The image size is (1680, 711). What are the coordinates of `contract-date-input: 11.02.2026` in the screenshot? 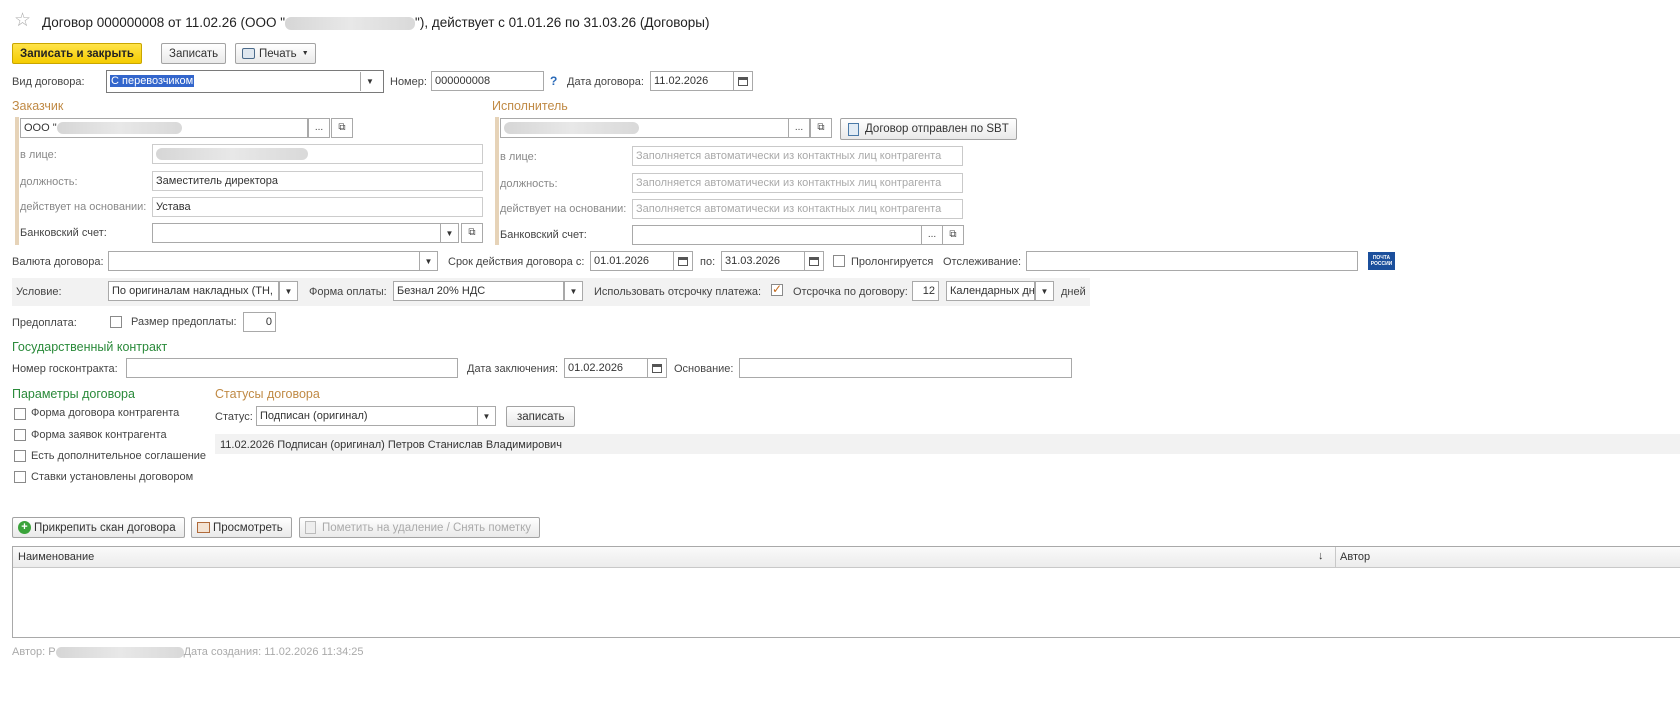 It's located at (692, 81).